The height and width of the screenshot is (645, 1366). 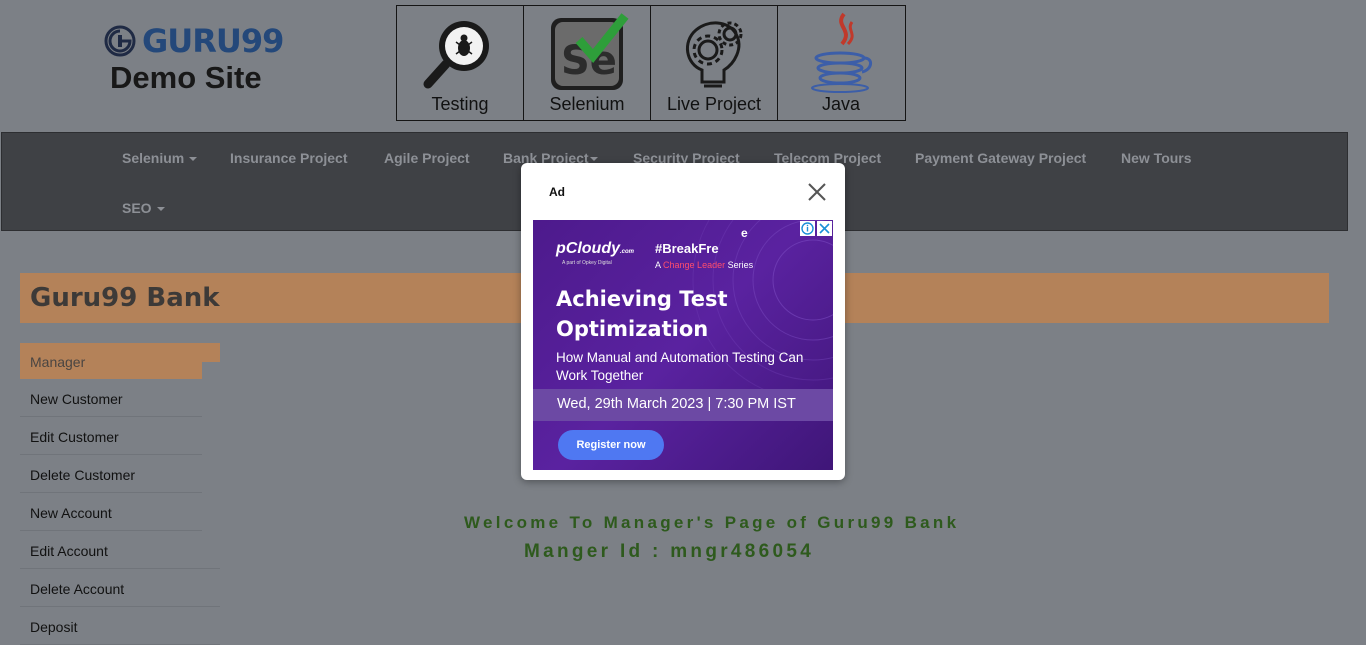 I want to click on nav-selenium: Selenium, so click(x=160, y=158).